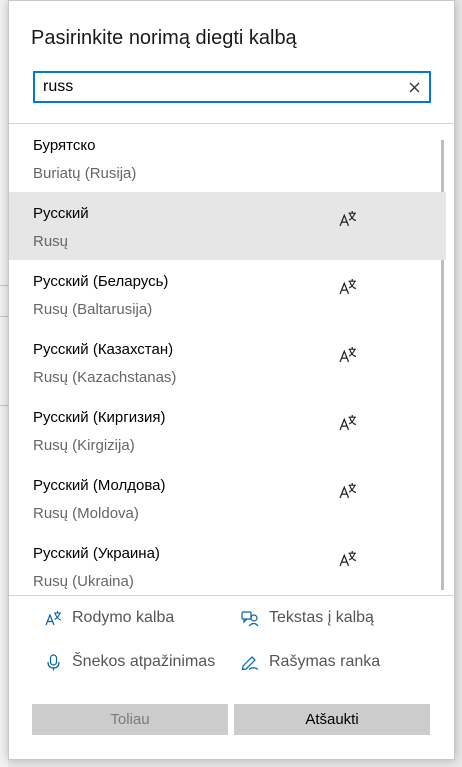  I want to click on microphone-icon, so click(53, 661).